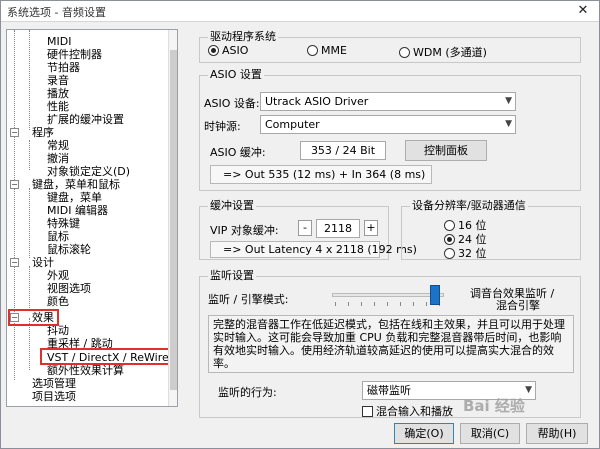 This screenshot has height=449, width=600. I want to click on tree-item-performance: 性能, so click(58, 106).